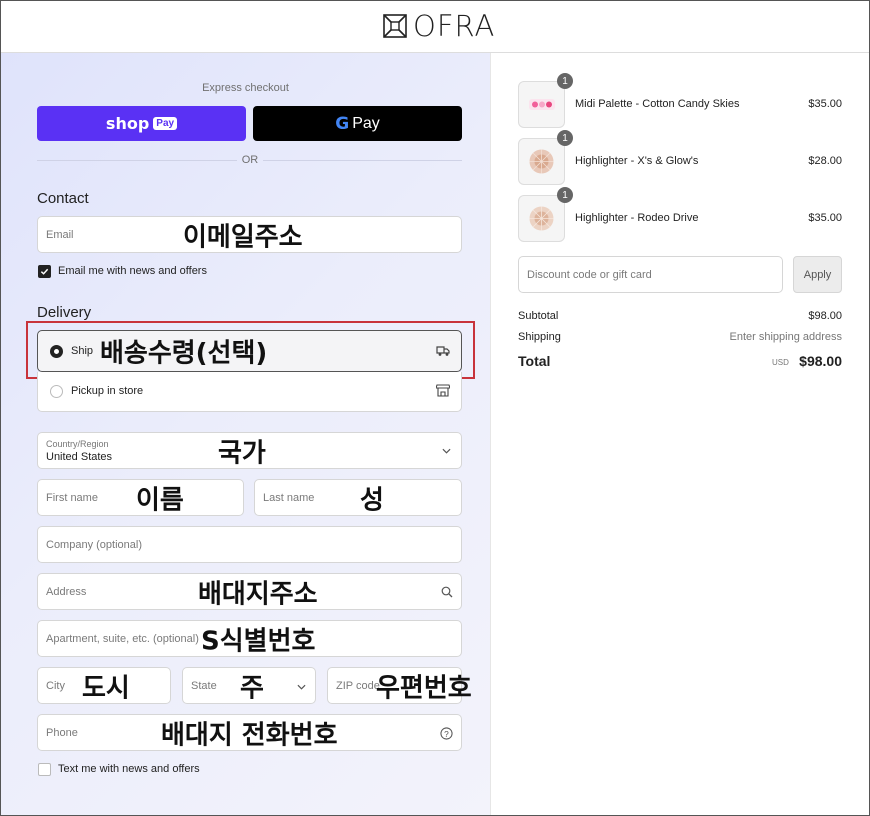 The height and width of the screenshot is (816, 870). Describe the element at coordinates (785, 337) in the screenshot. I see `shipping-value: Enter shipping address` at that location.